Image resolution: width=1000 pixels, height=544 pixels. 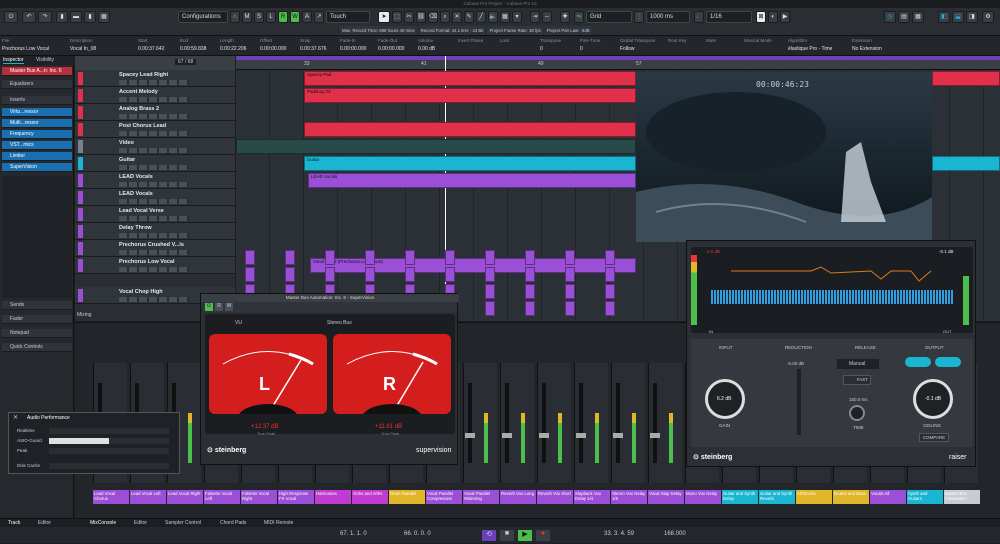 What do you see at coordinates (565, 17) in the screenshot?
I see `cross-icon: ✚` at bounding box center [565, 17].